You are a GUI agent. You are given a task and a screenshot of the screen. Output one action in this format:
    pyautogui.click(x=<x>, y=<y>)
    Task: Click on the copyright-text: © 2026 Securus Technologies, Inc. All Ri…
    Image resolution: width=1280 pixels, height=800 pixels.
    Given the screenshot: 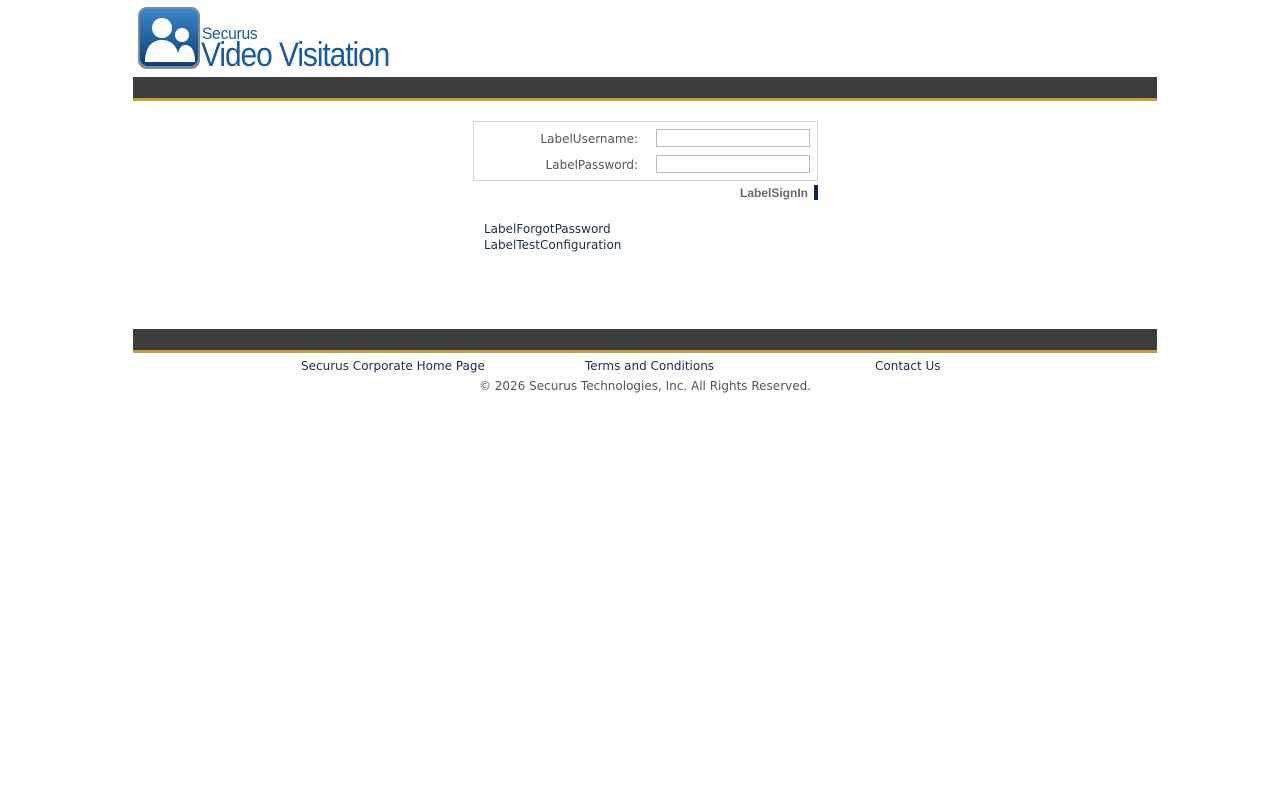 What is the action you would take?
    pyautogui.click(x=645, y=386)
    